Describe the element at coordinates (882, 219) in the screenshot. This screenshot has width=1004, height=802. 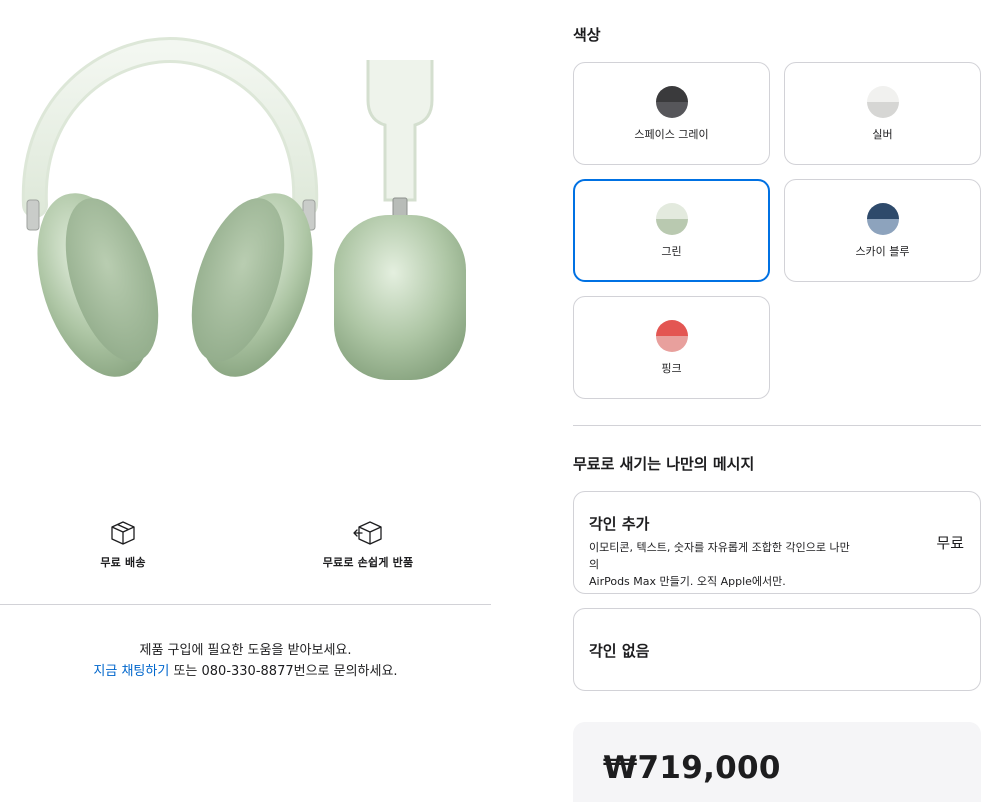
I see `sky-blue-swatch-icon` at that location.